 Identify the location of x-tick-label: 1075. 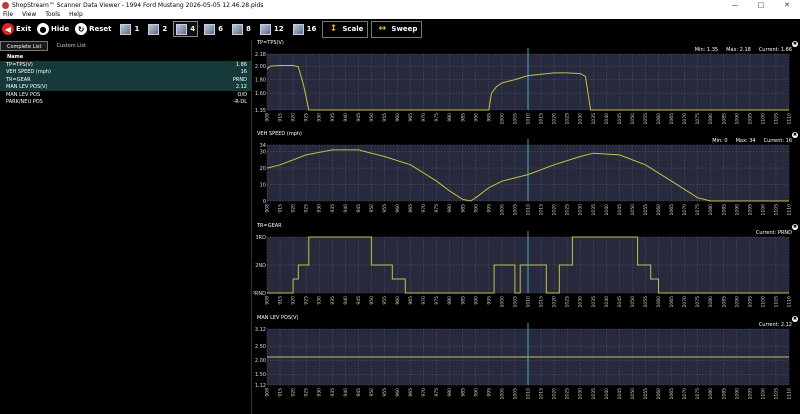
(698, 394).